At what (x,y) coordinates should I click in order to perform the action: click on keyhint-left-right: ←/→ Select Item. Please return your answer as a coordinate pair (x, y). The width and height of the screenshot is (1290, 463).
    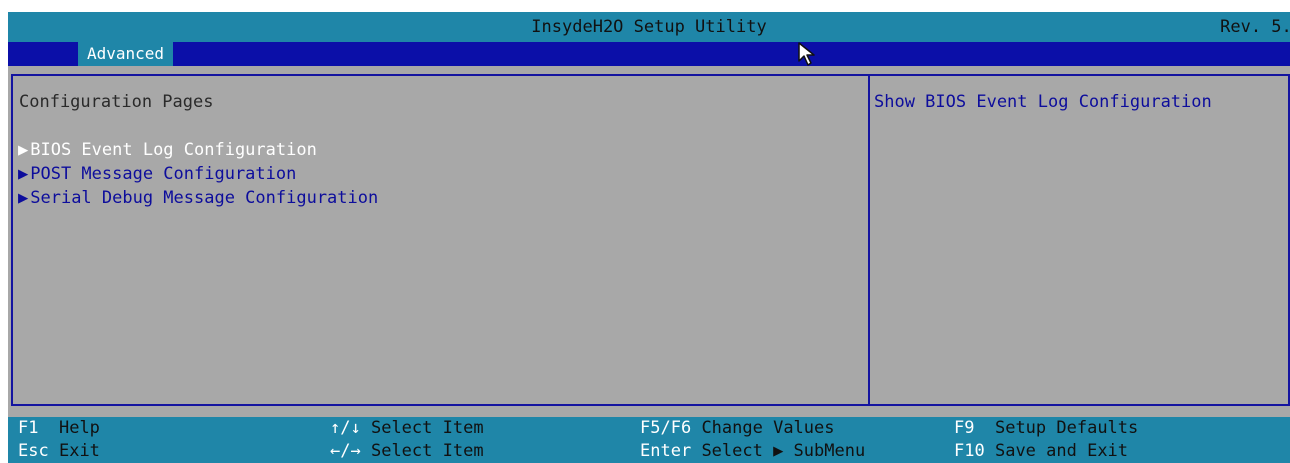
    Looking at the image, I should click on (407, 451).